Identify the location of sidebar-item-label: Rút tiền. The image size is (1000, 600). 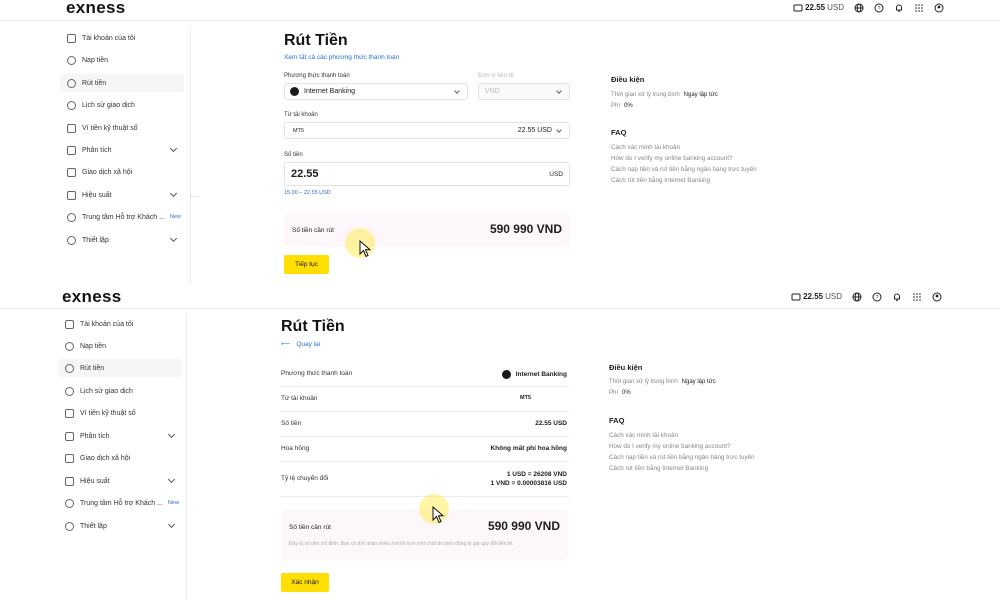
(92, 368).